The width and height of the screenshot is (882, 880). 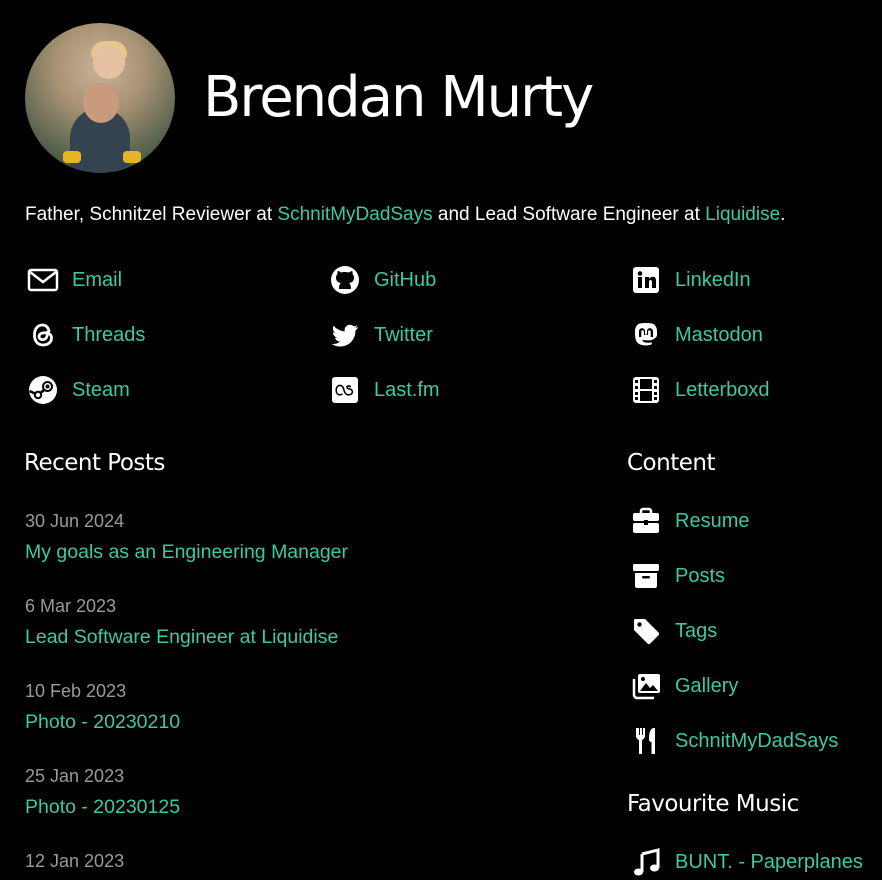 What do you see at coordinates (101, 103) in the screenshot?
I see `avatar-figure-head` at bounding box center [101, 103].